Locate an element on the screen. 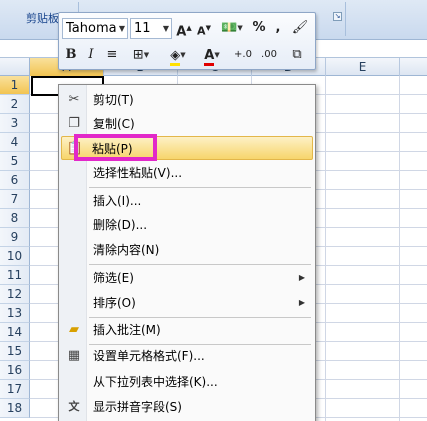  comma-style-button: , is located at coordinates (278, 28).